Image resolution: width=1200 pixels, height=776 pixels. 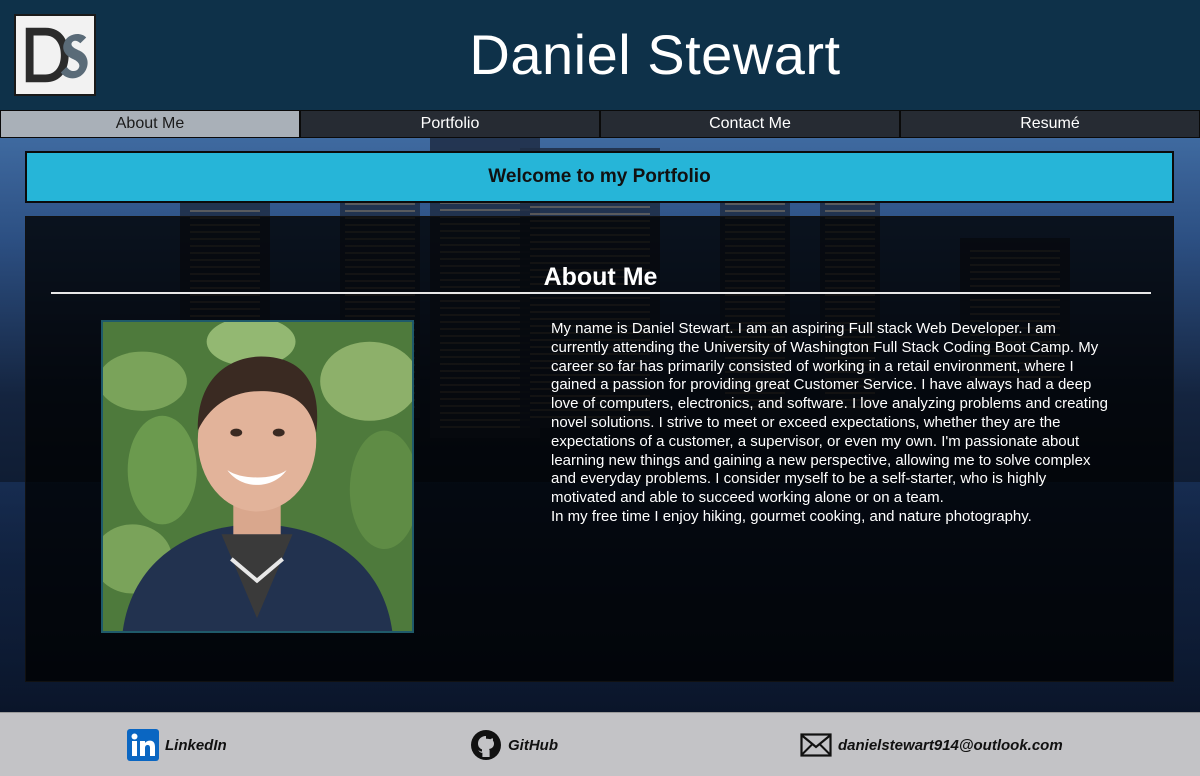 I want to click on main-nav: About Me Portfolio Contact Me Resumé, so click(x=600, y=124).